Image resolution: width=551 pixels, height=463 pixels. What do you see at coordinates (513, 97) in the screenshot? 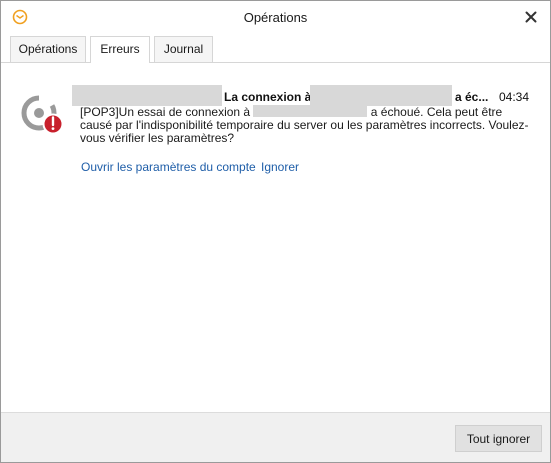
I see `error-timestamp: 04:34` at bounding box center [513, 97].